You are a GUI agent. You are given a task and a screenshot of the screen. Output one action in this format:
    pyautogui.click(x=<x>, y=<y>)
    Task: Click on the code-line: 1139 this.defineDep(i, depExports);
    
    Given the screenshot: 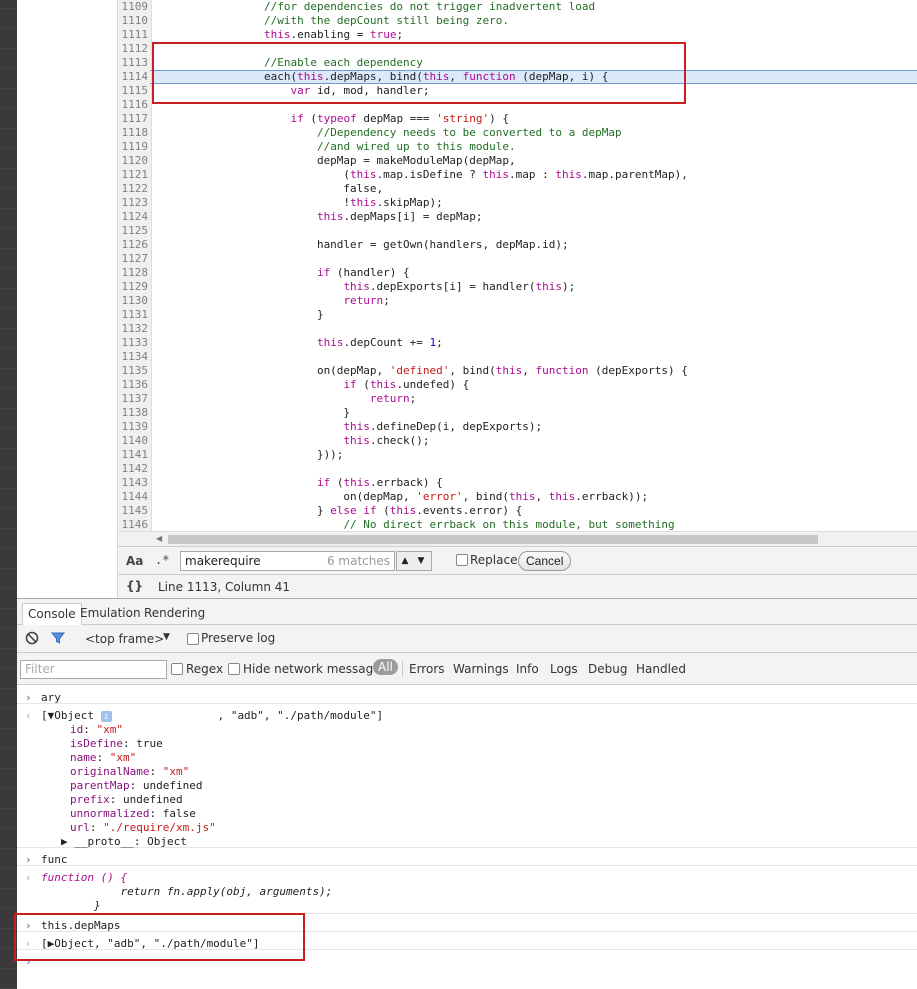 What is the action you would take?
    pyautogui.click(x=517, y=427)
    